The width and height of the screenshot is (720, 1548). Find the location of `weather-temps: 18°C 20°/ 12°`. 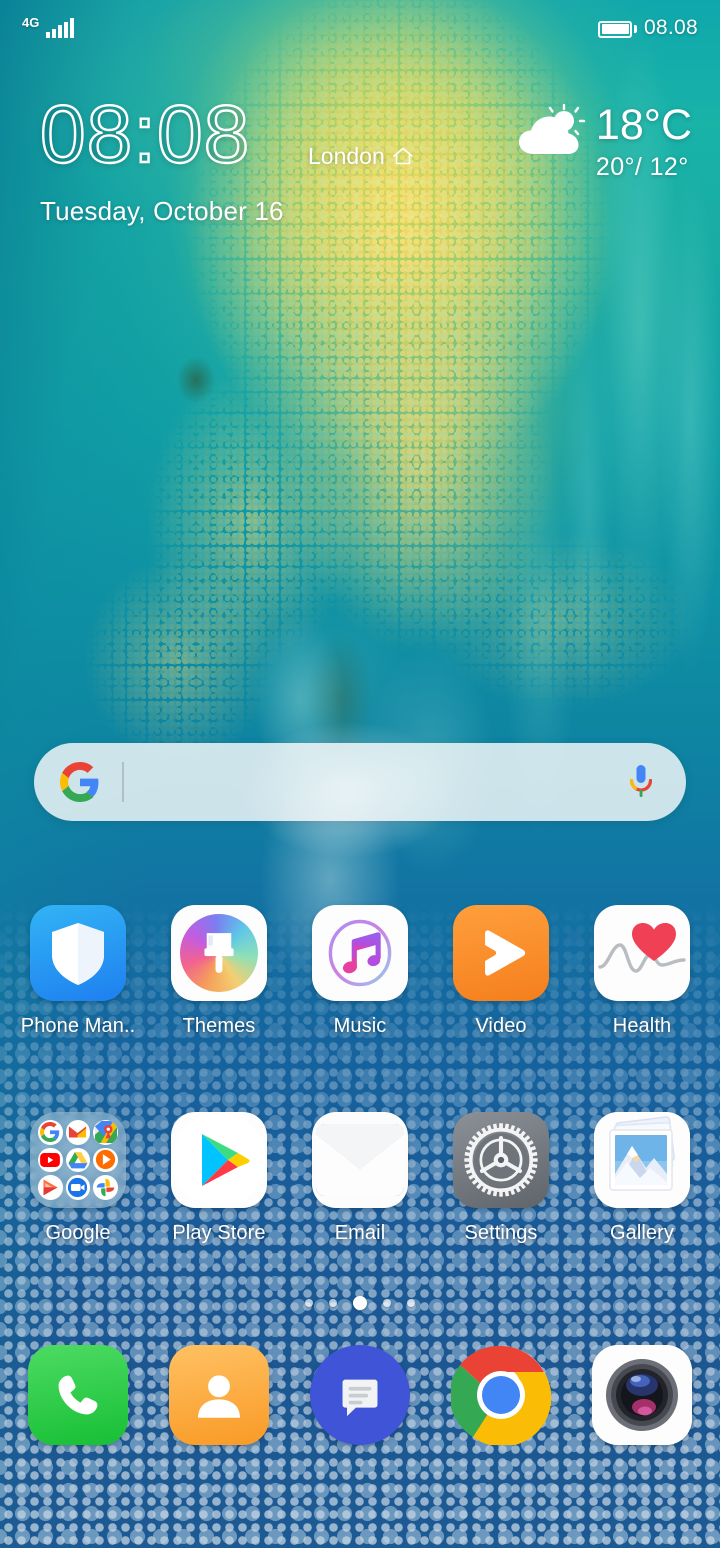

weather-temps: 18°C 20°/ 12° is located at coordinates (644, 143).